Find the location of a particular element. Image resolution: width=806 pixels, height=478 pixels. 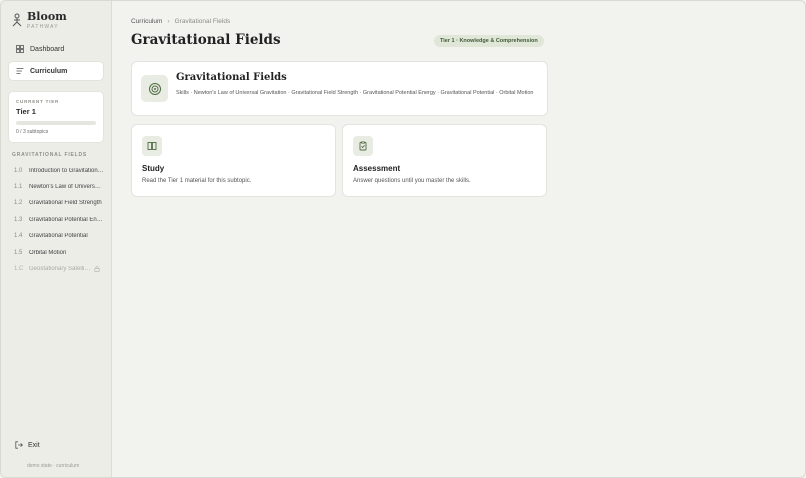

tier-progress-bar is located at coordinates (56, 123).